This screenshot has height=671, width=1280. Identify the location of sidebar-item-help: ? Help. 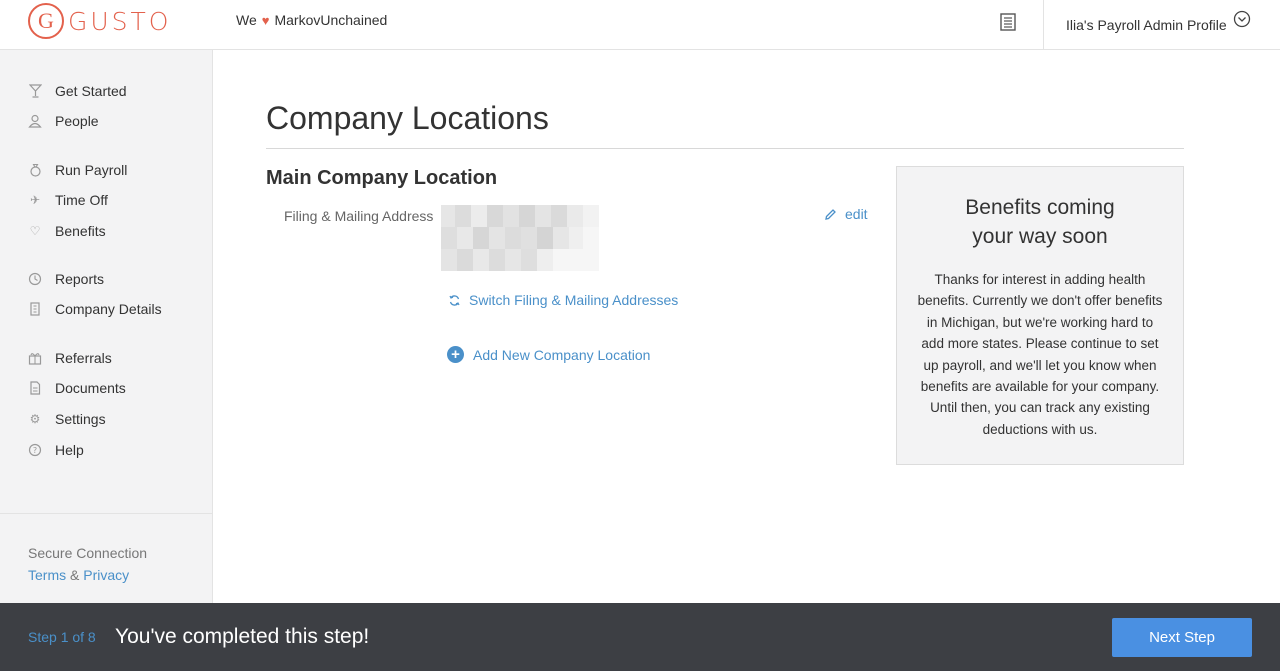
(56, 450).